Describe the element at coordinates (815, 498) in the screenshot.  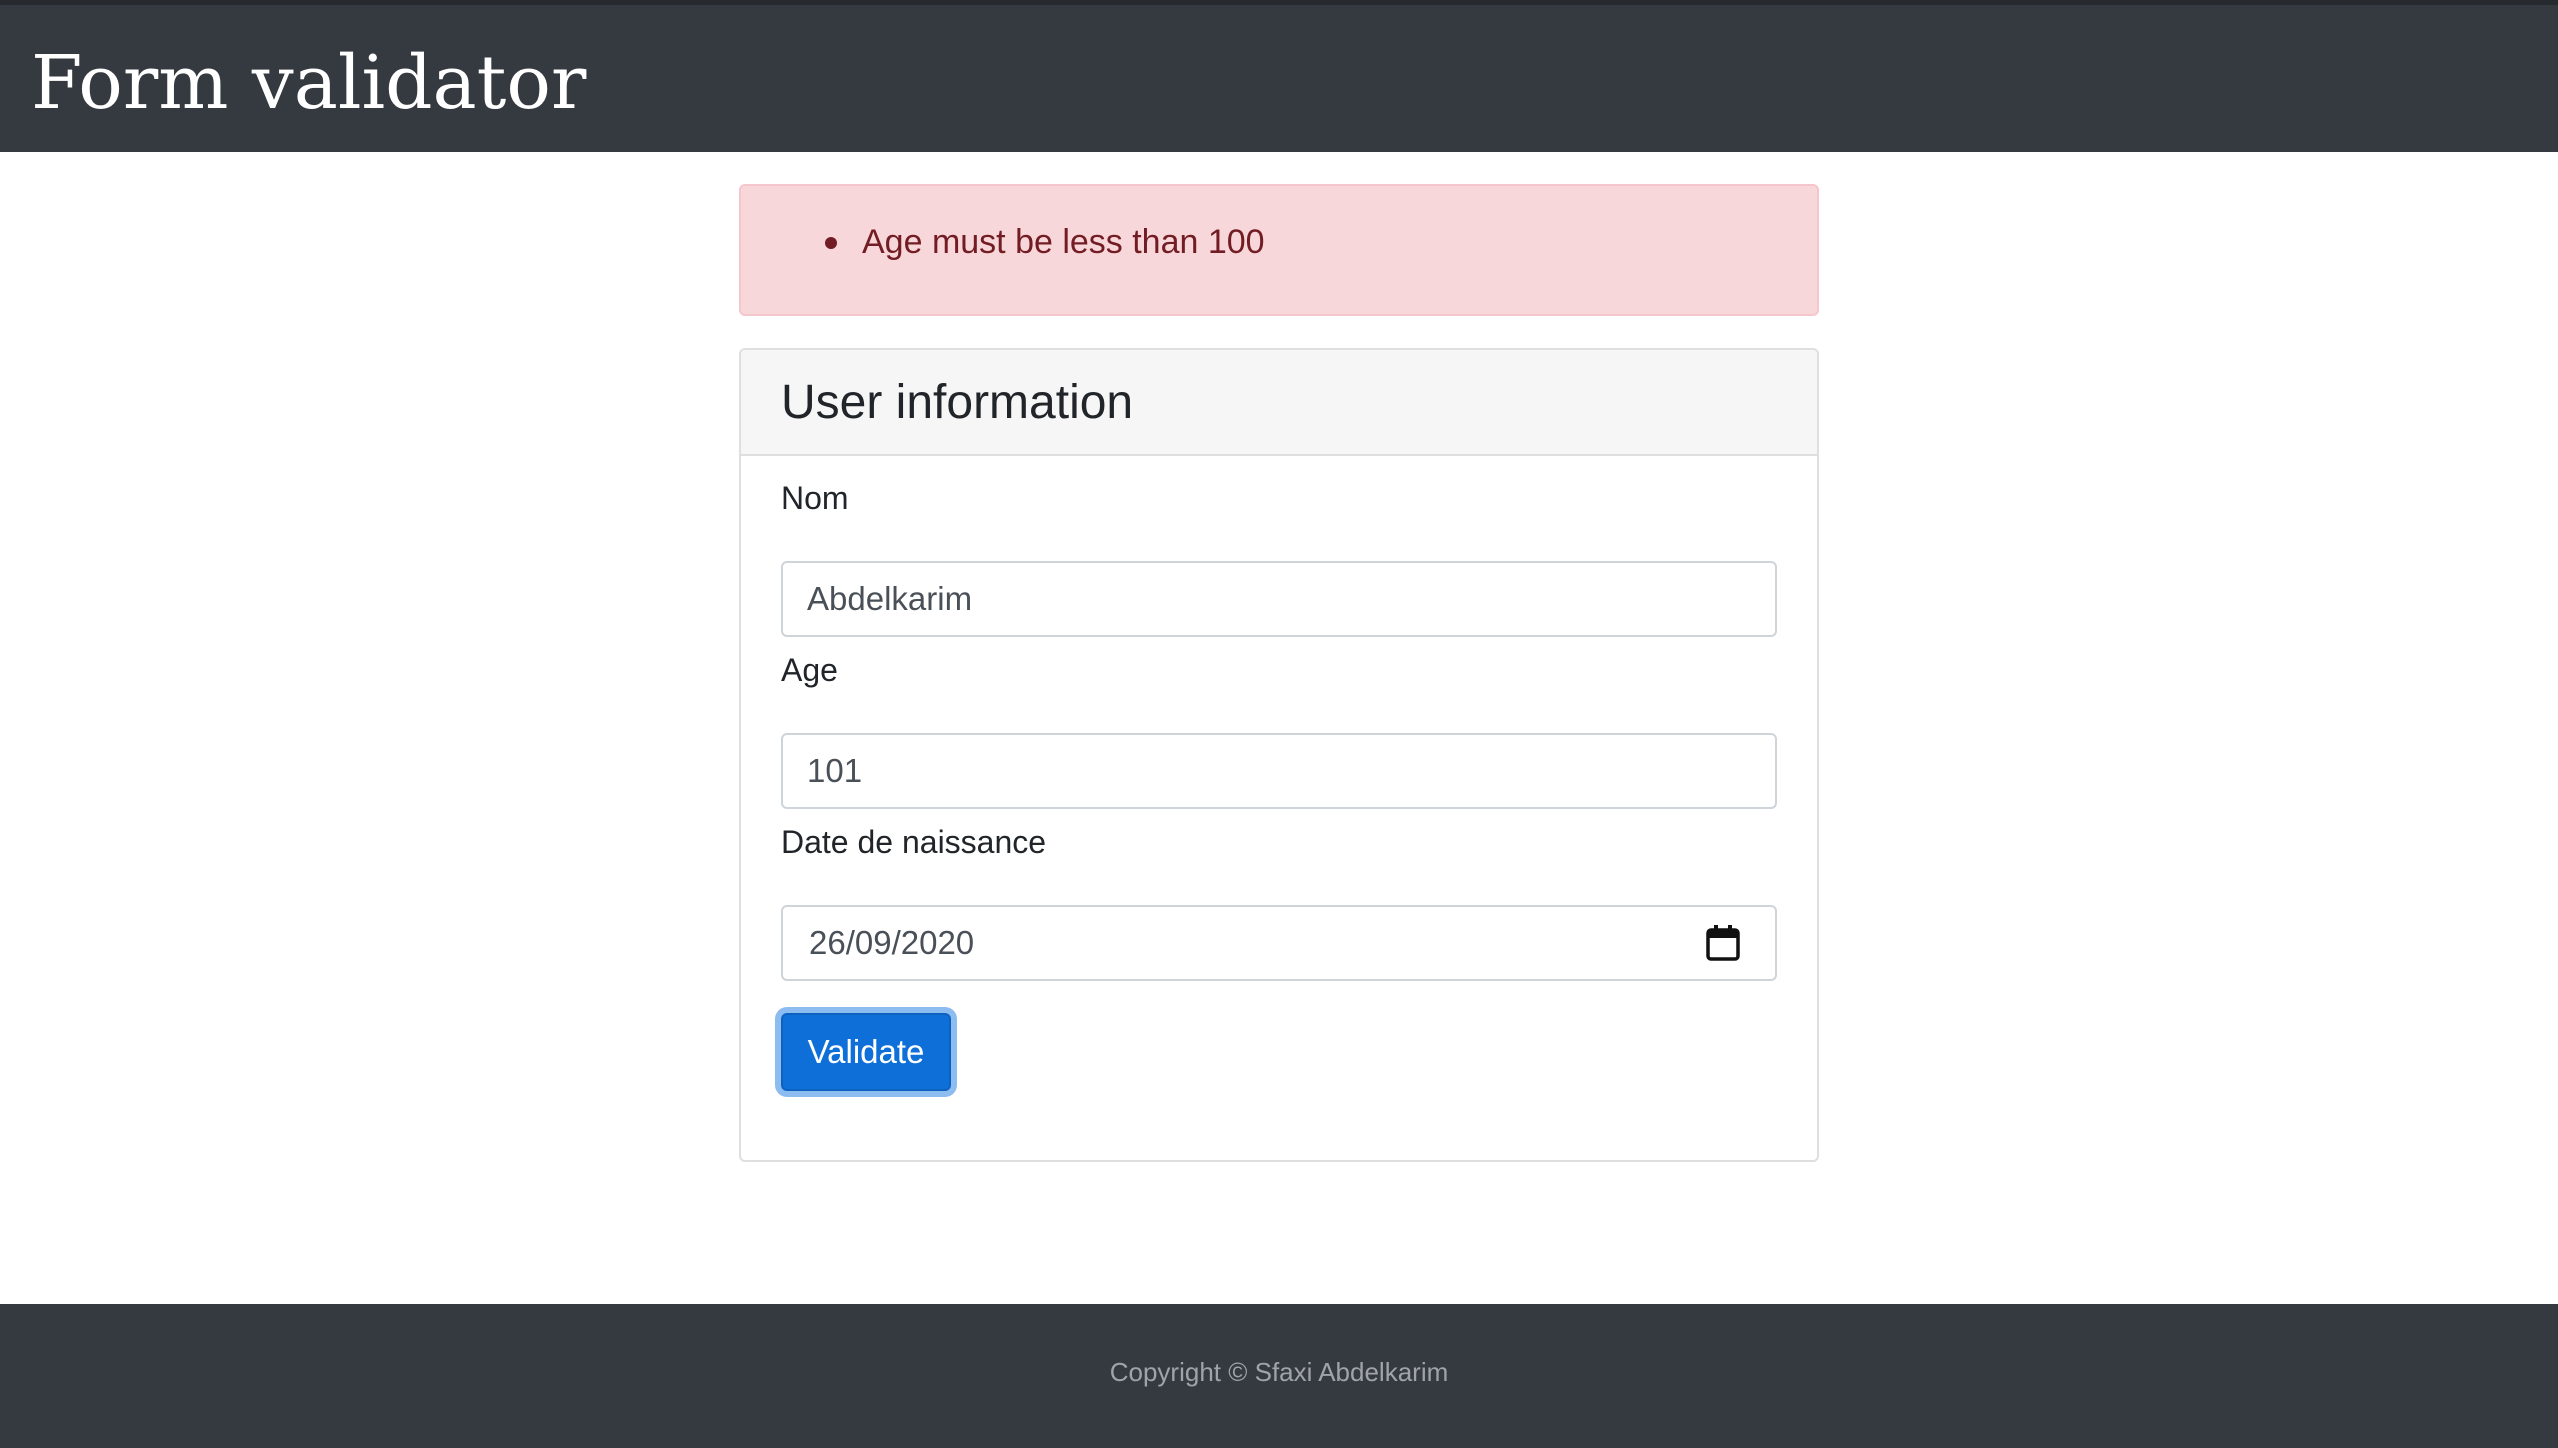
I see `nom-label: Nom` at that location.